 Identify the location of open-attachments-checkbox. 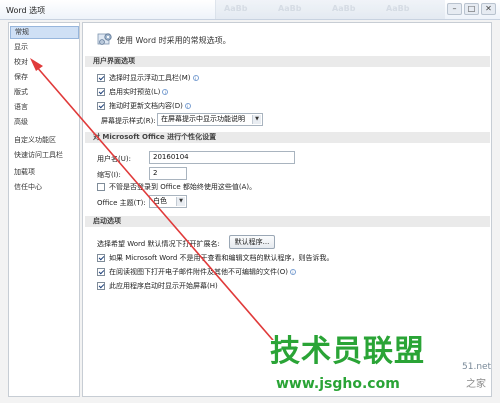
(101, 272).